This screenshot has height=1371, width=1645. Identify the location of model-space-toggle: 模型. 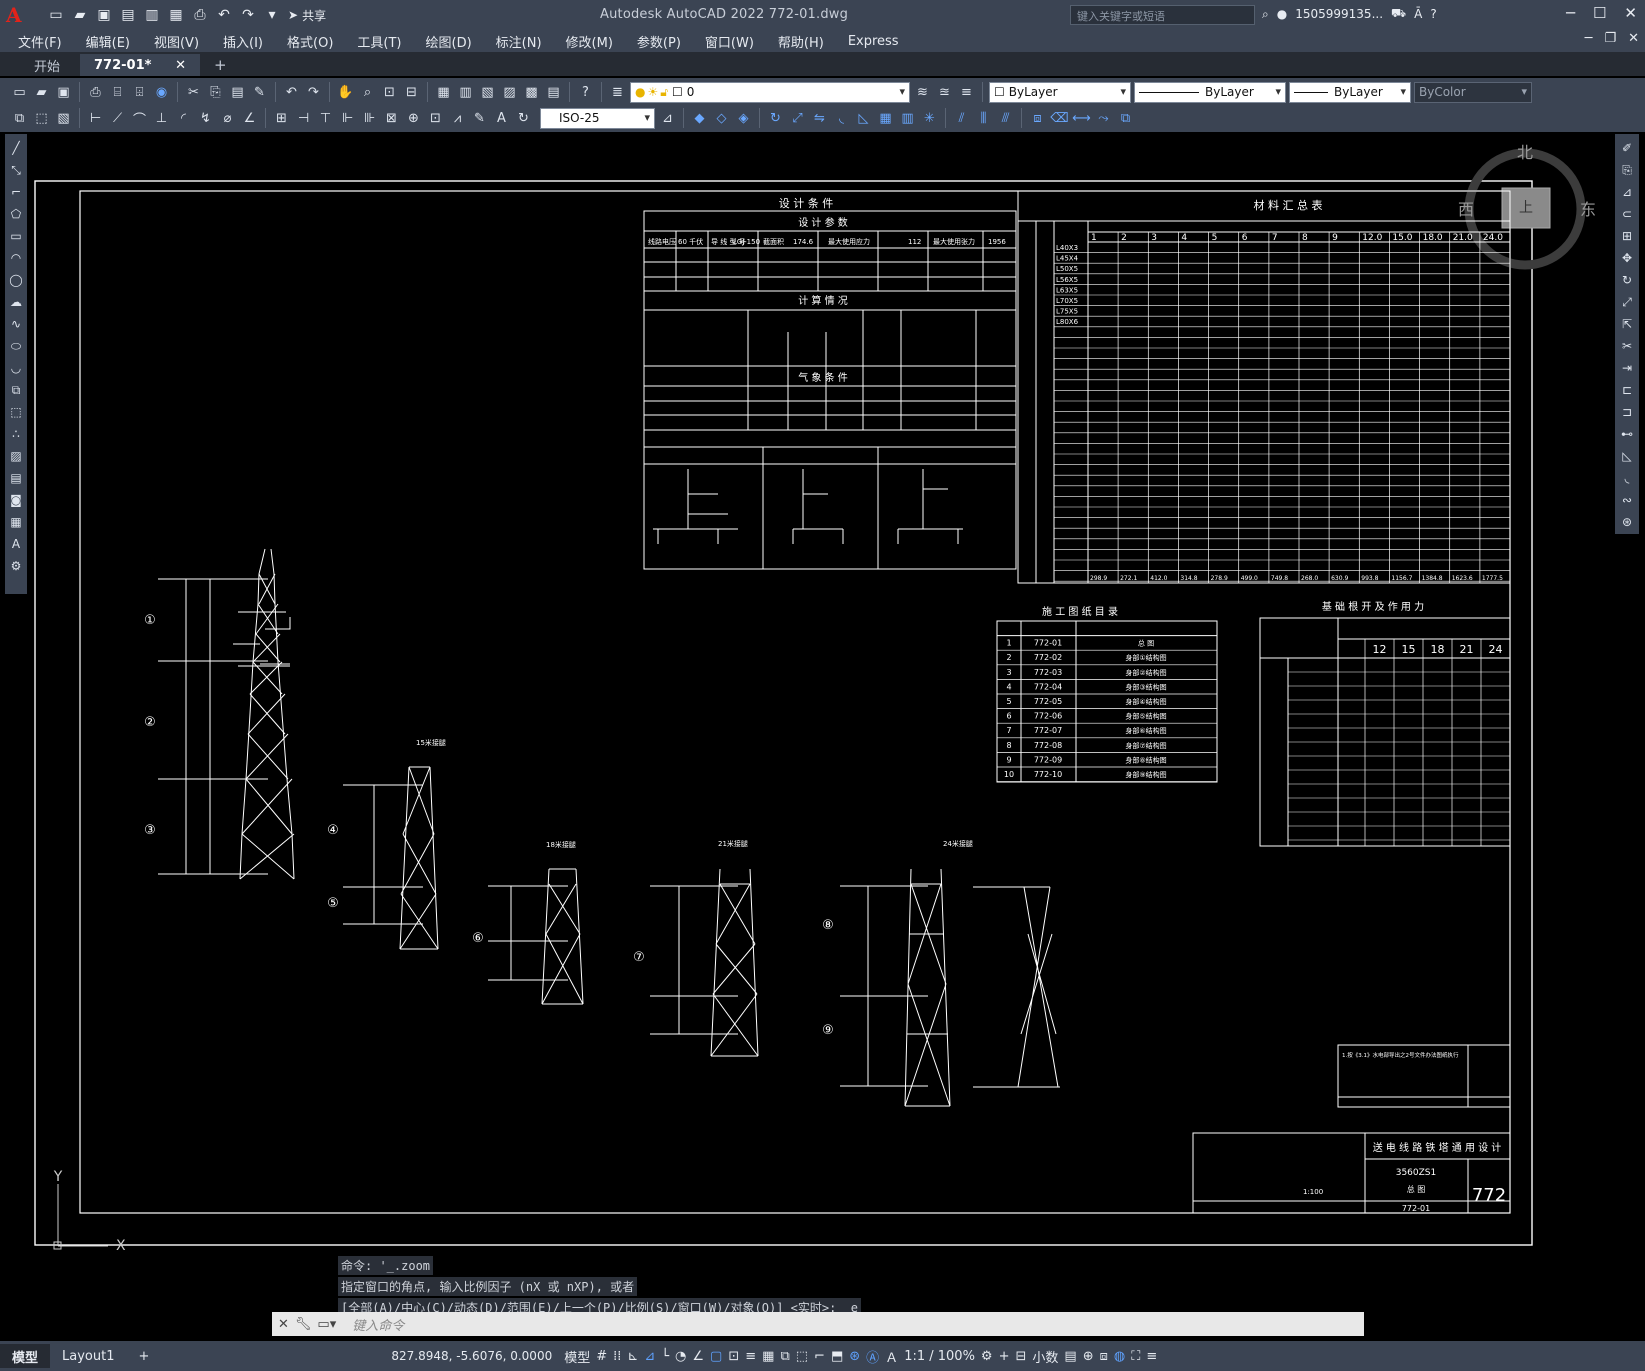
(577, 1356).